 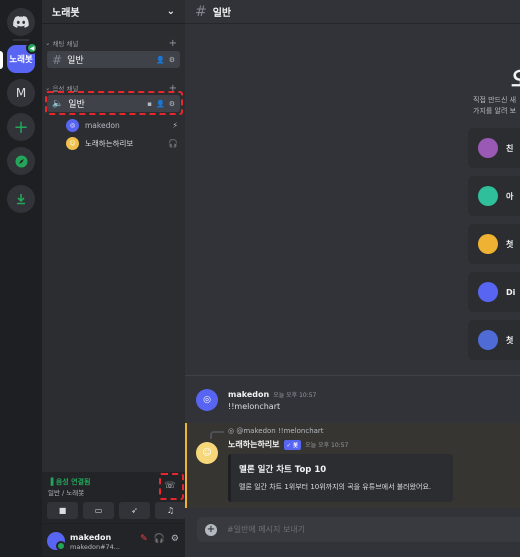 What do you see at coordinates (171, 486) in the screenshot?
I see `highlight-box-disconnect` at bounding box center [171, 486].